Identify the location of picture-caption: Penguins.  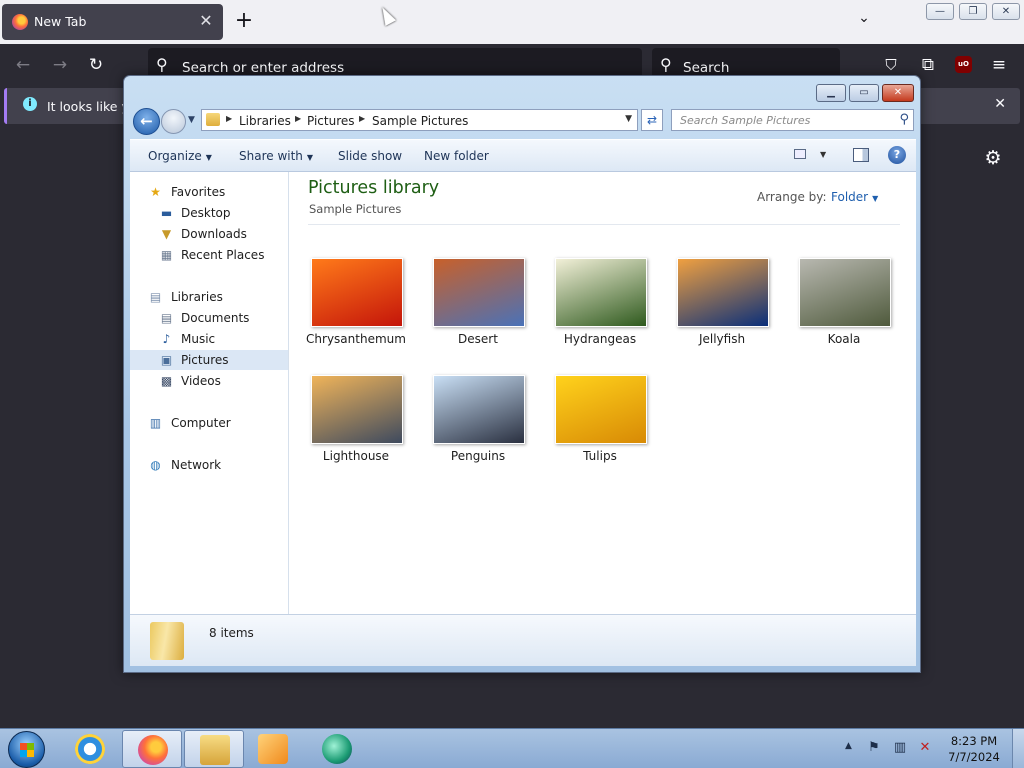
(478, 456).